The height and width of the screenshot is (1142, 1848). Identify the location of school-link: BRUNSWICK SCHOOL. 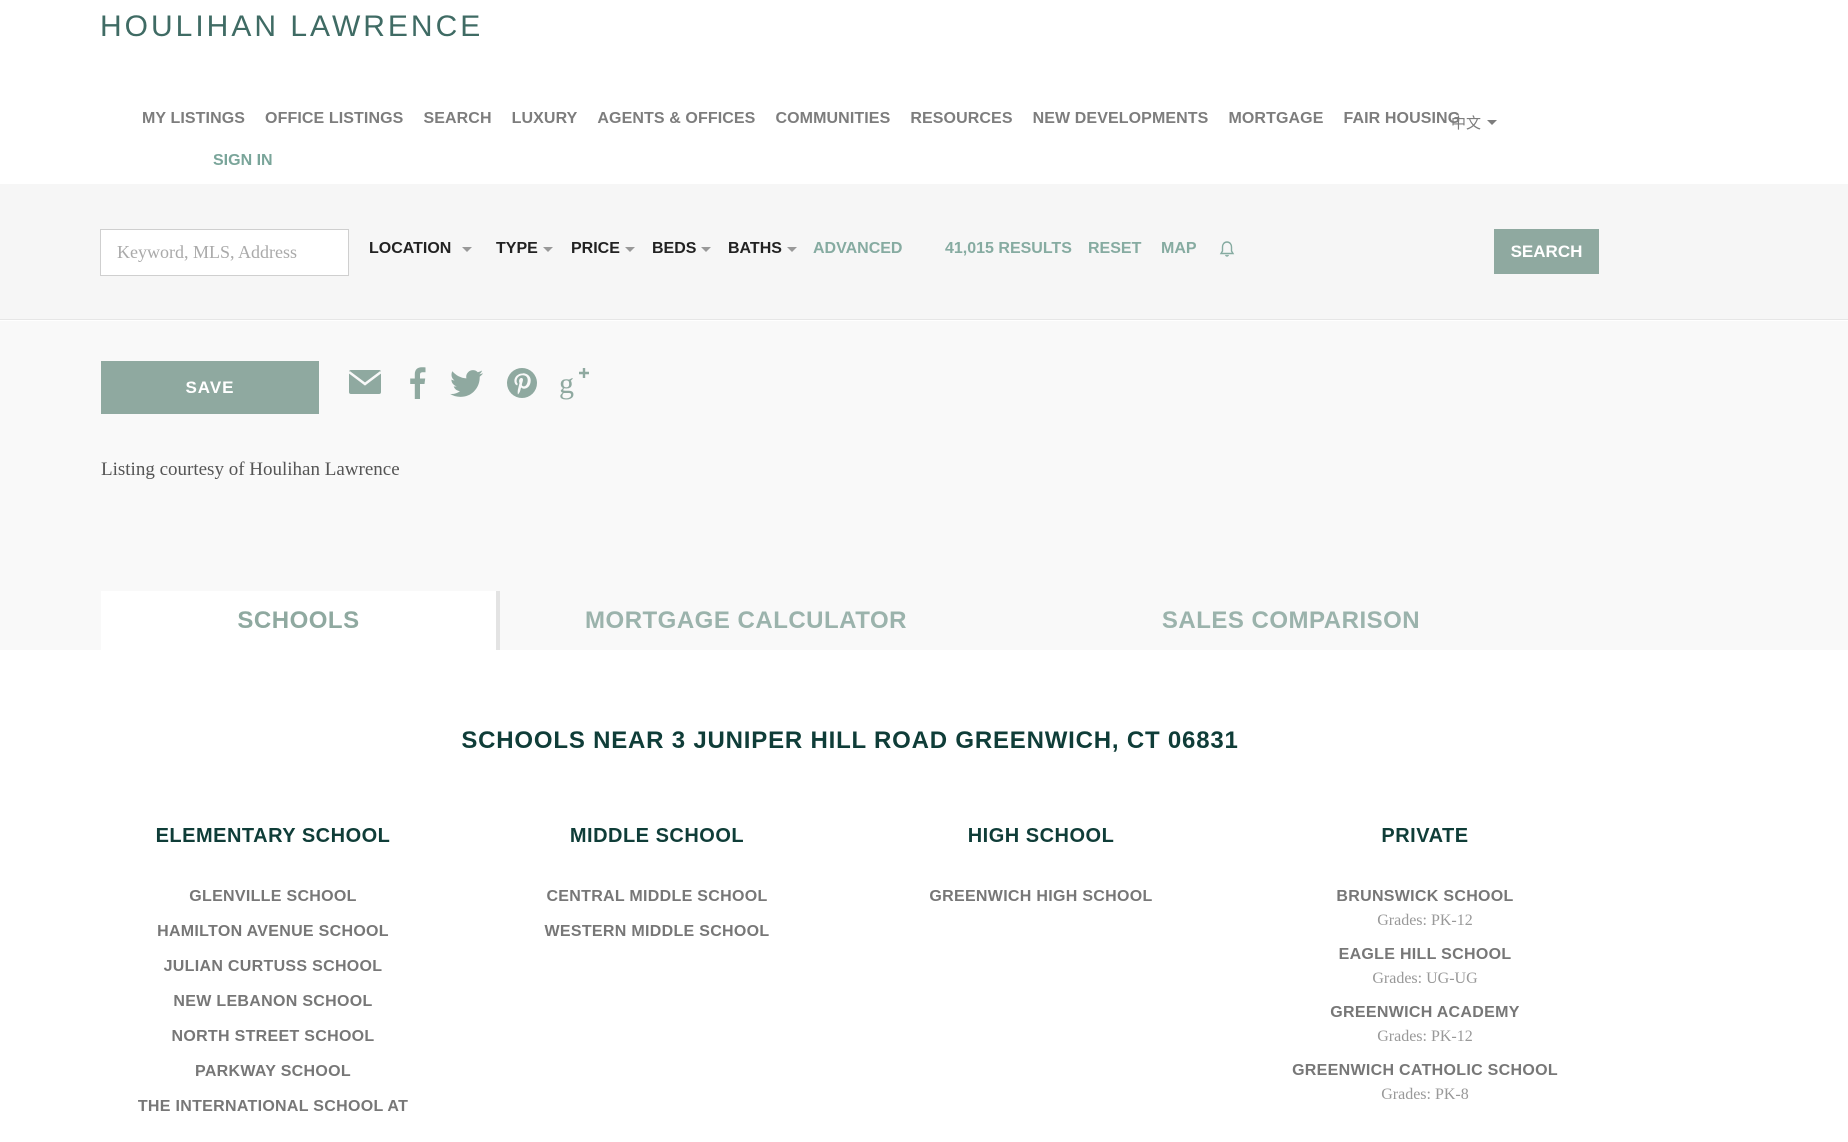
(1425, 897).